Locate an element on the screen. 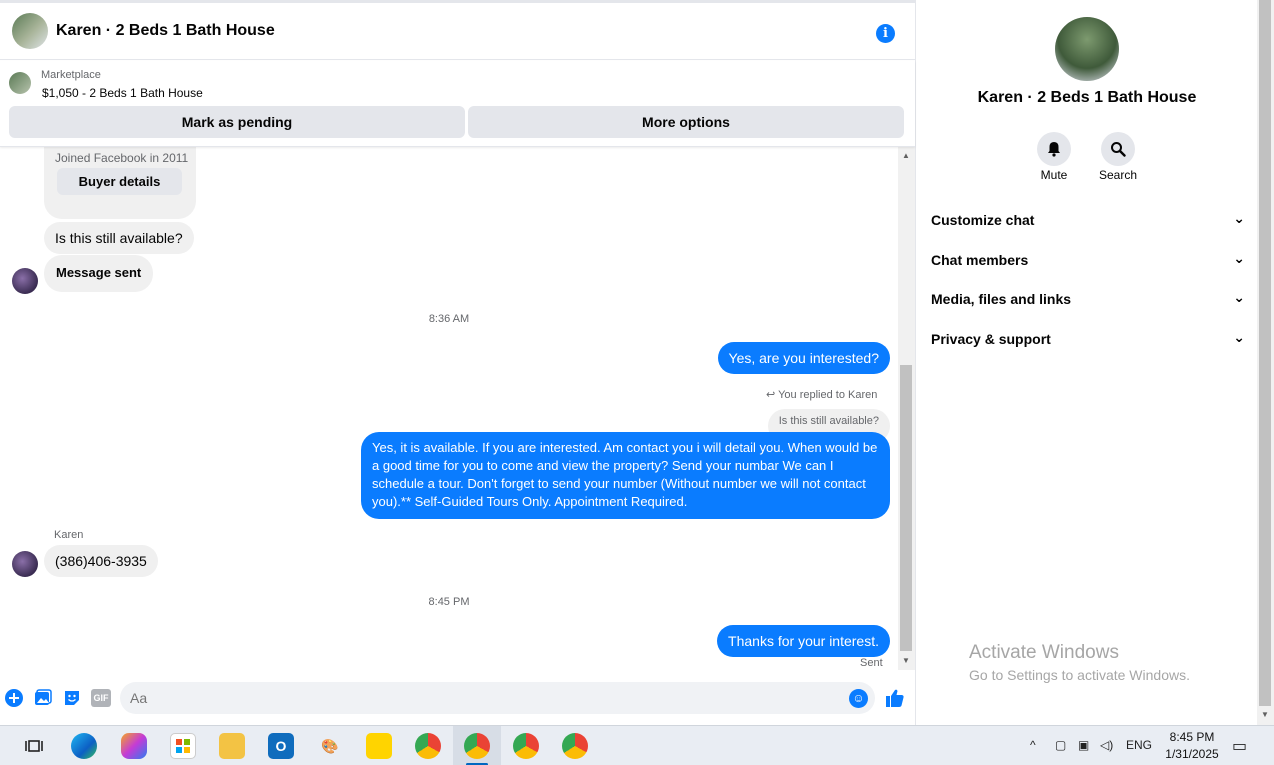 Image resolution: width=1274 pixels, height=765 pixels. message-bubble: Is this still available? is located at coordinates (119, 238).